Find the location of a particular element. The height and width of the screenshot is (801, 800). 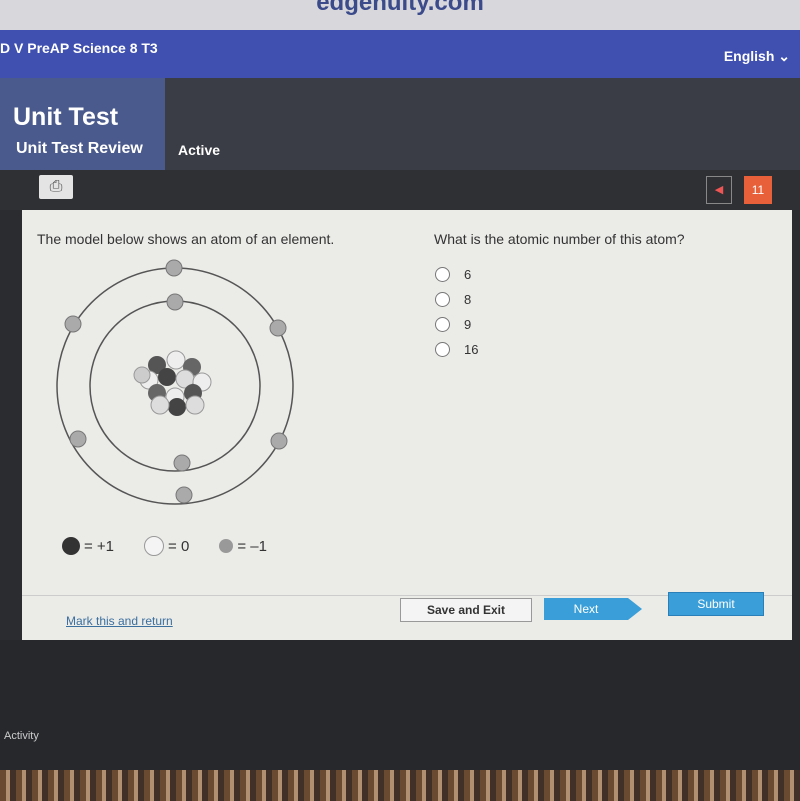

previous-button: ◀ is located at coordinates (719, 190).